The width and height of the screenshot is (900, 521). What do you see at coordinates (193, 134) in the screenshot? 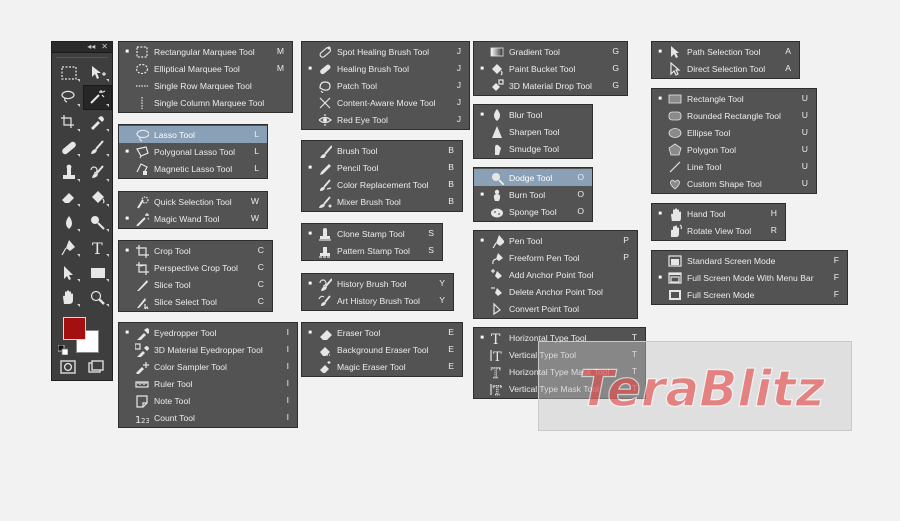
I see `menu-item-lasso-tool: Lasso Tool L` at bounding box center [193, 134].